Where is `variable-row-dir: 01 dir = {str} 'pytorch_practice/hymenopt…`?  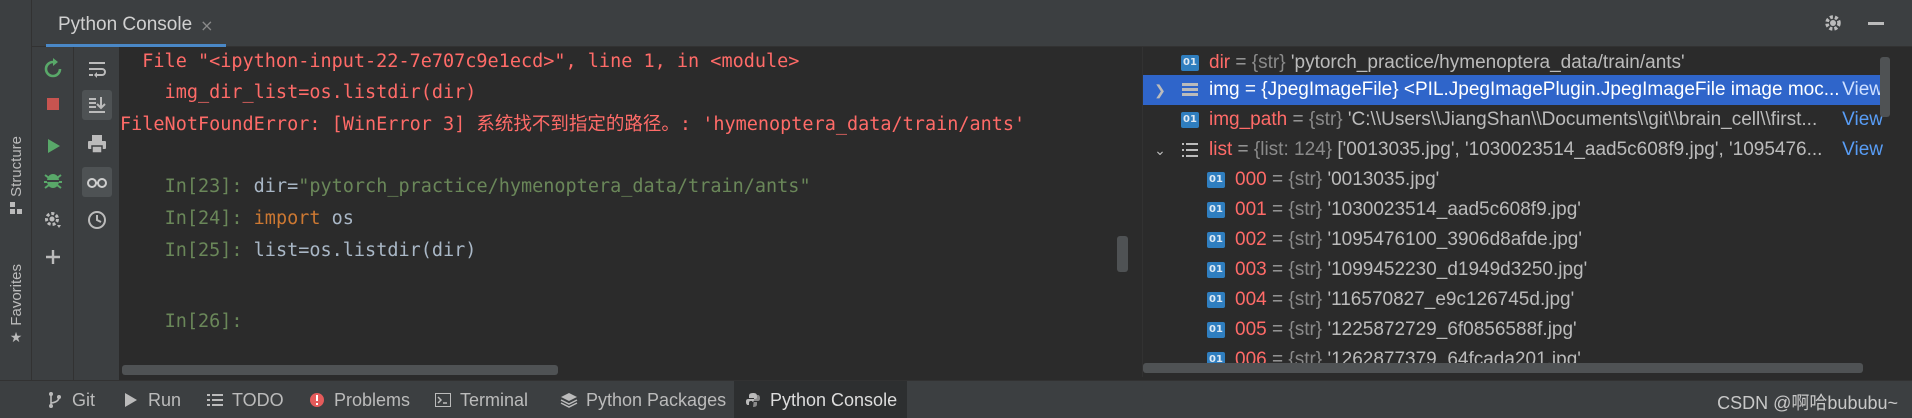 variable-row-dir: 01 dir = {str} 'pytorch_practice/hymenopt… is located at coordinates (1513, 63).